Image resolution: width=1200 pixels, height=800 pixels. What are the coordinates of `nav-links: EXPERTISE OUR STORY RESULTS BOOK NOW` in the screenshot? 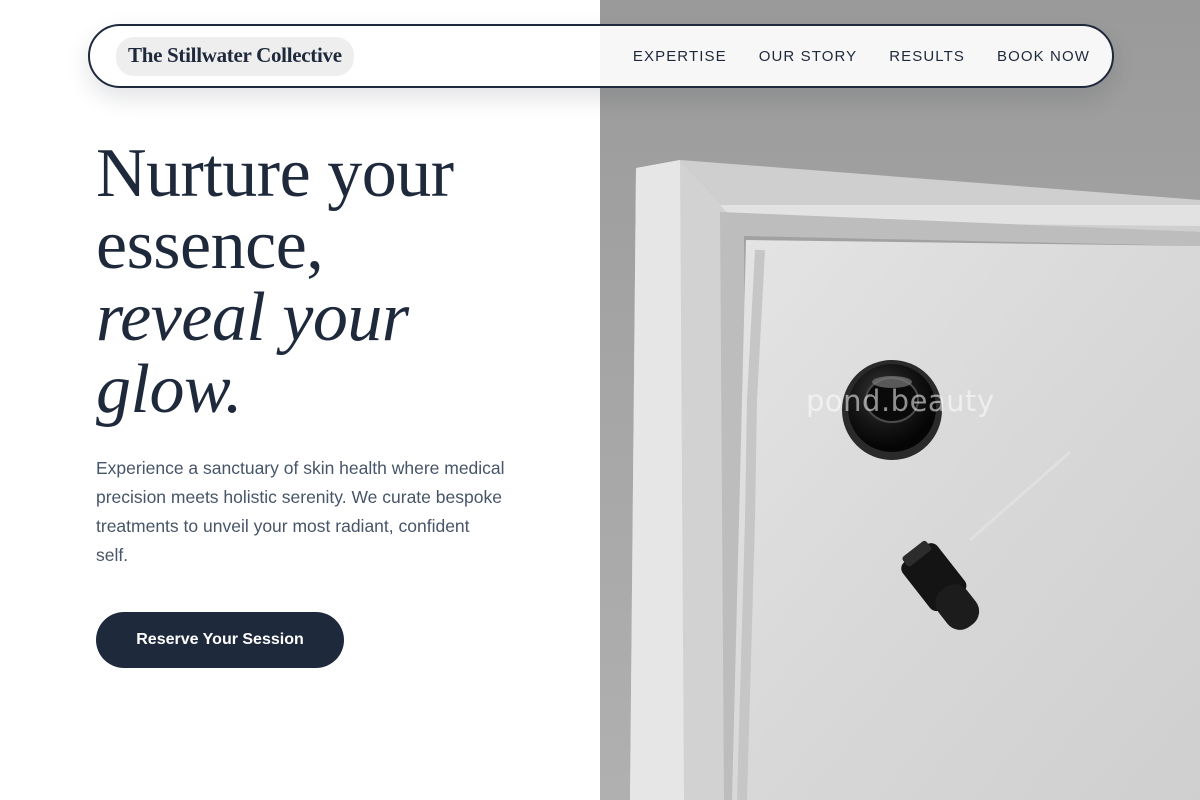 It's located at (861, 56).